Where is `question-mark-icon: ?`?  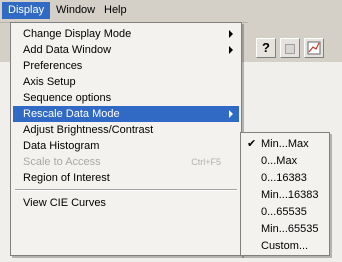
question-mark-icon: ? is located at coordinates (266, 47).